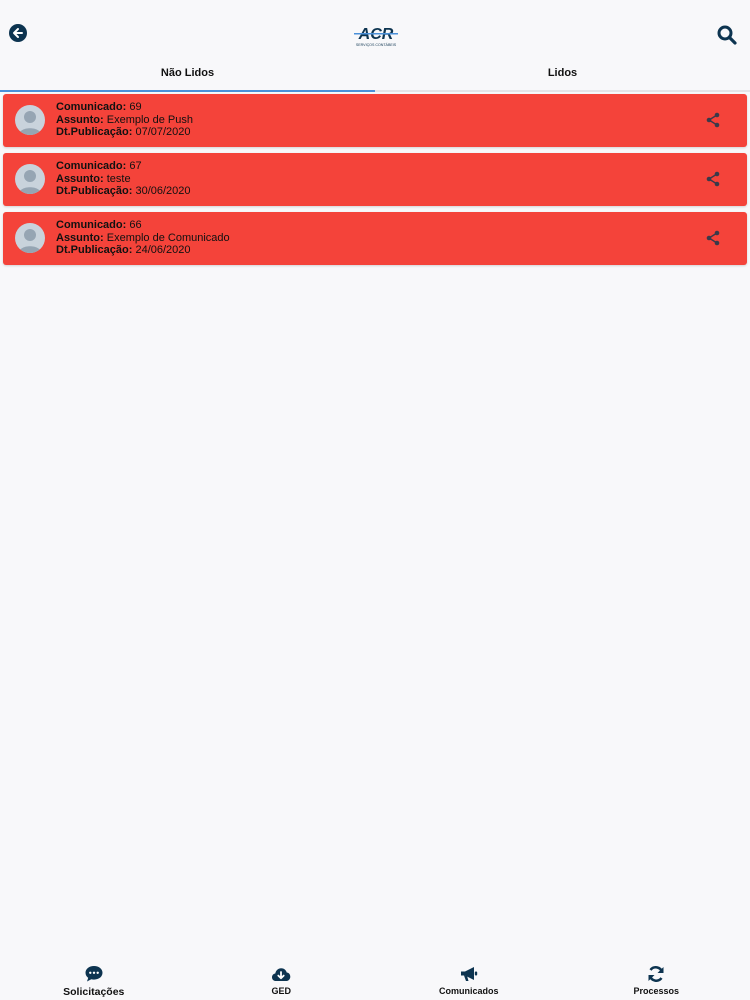 This screenshot has height=1000, width=750. Describe the element at coordinates (376, 36) in the screenshot. I see `acr-logo: ACR SERVIÇOS CONTÁBEIS` at that location.